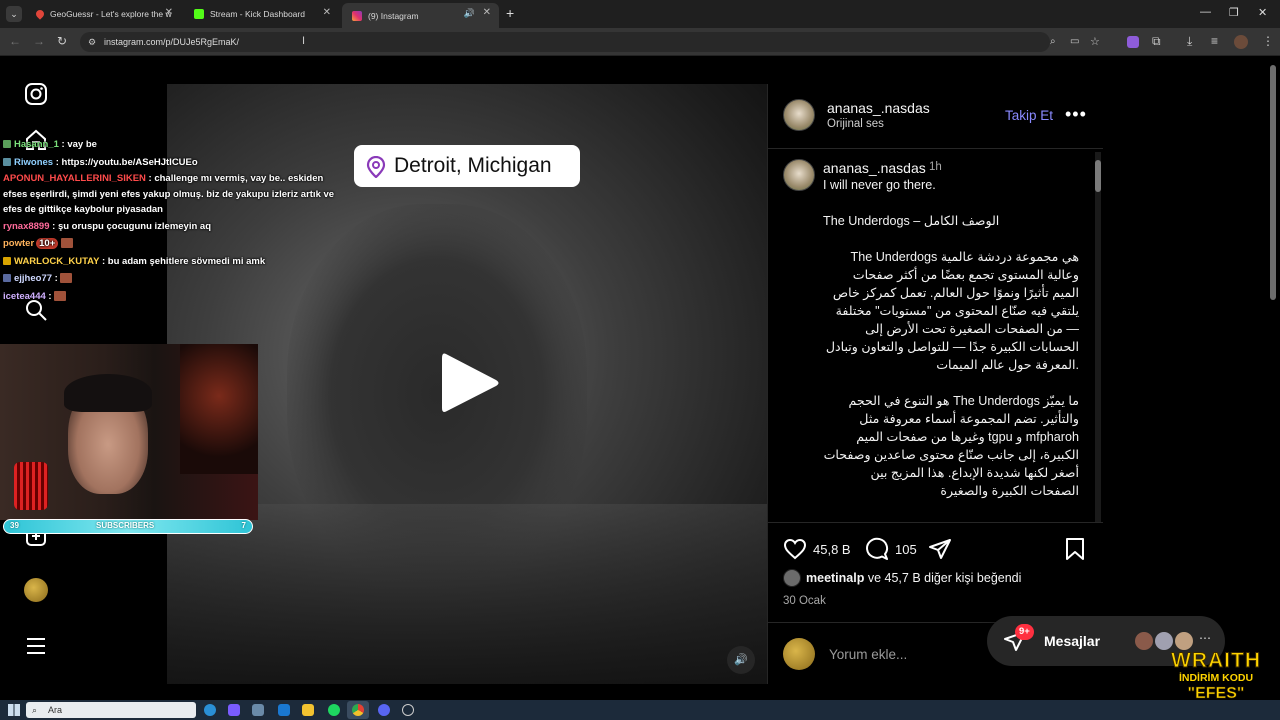 Image resolution: width=1280 pixels, height=720 pixels. What do you see at coordinates (420, 15) in the screenshot?
I see `tab-instagram: (9) Instagram 🔊 ✕` at bounding box center [420, 15].